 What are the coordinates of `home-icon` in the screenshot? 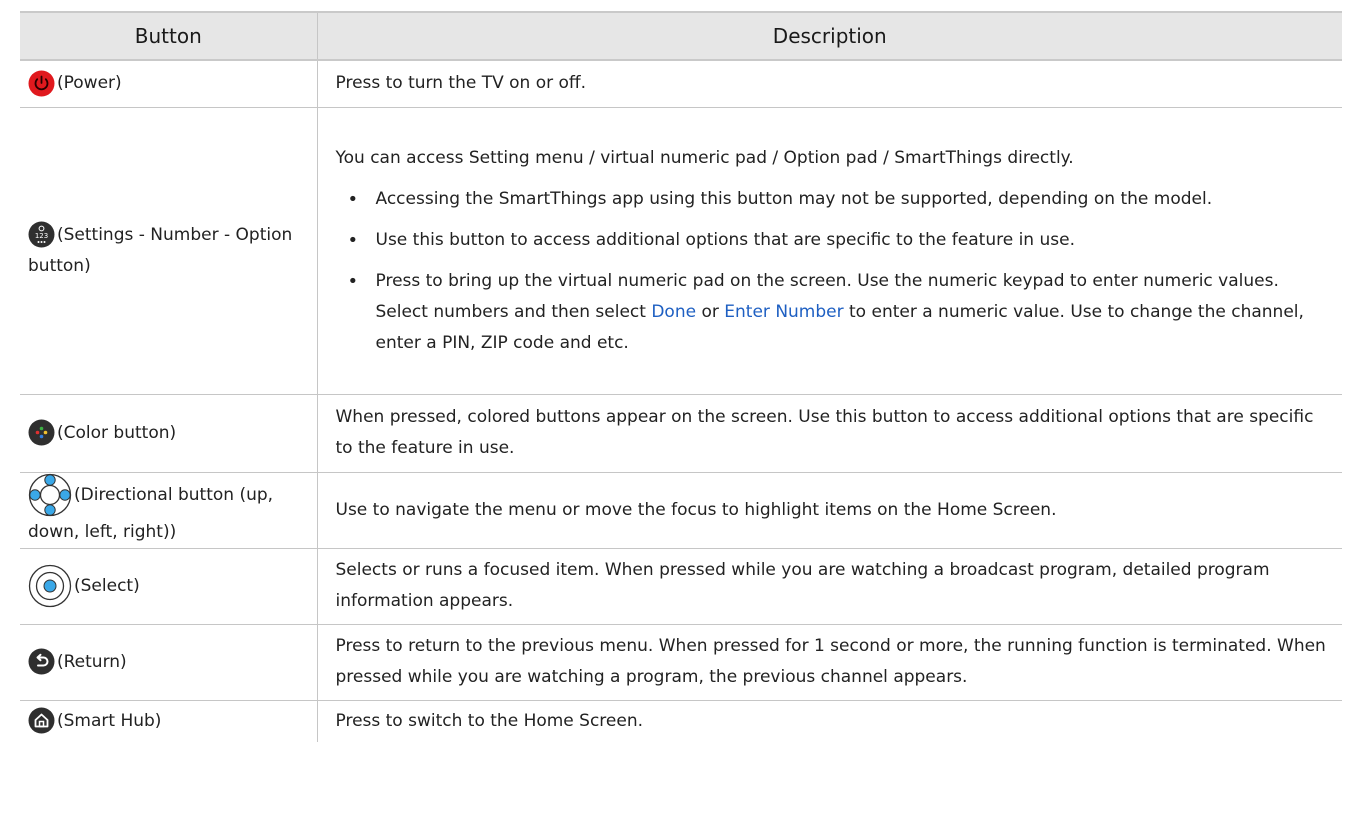 It's located at (41, 720).